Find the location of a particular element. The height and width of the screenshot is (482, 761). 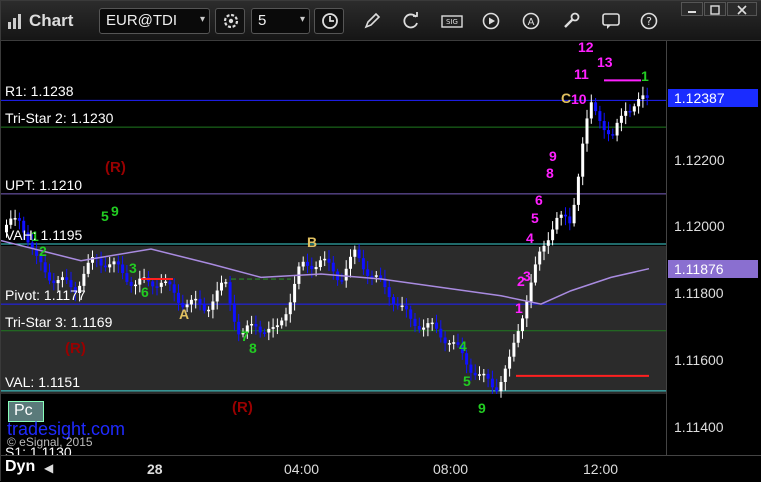

tools-icon is located at coordinates (571, 21).